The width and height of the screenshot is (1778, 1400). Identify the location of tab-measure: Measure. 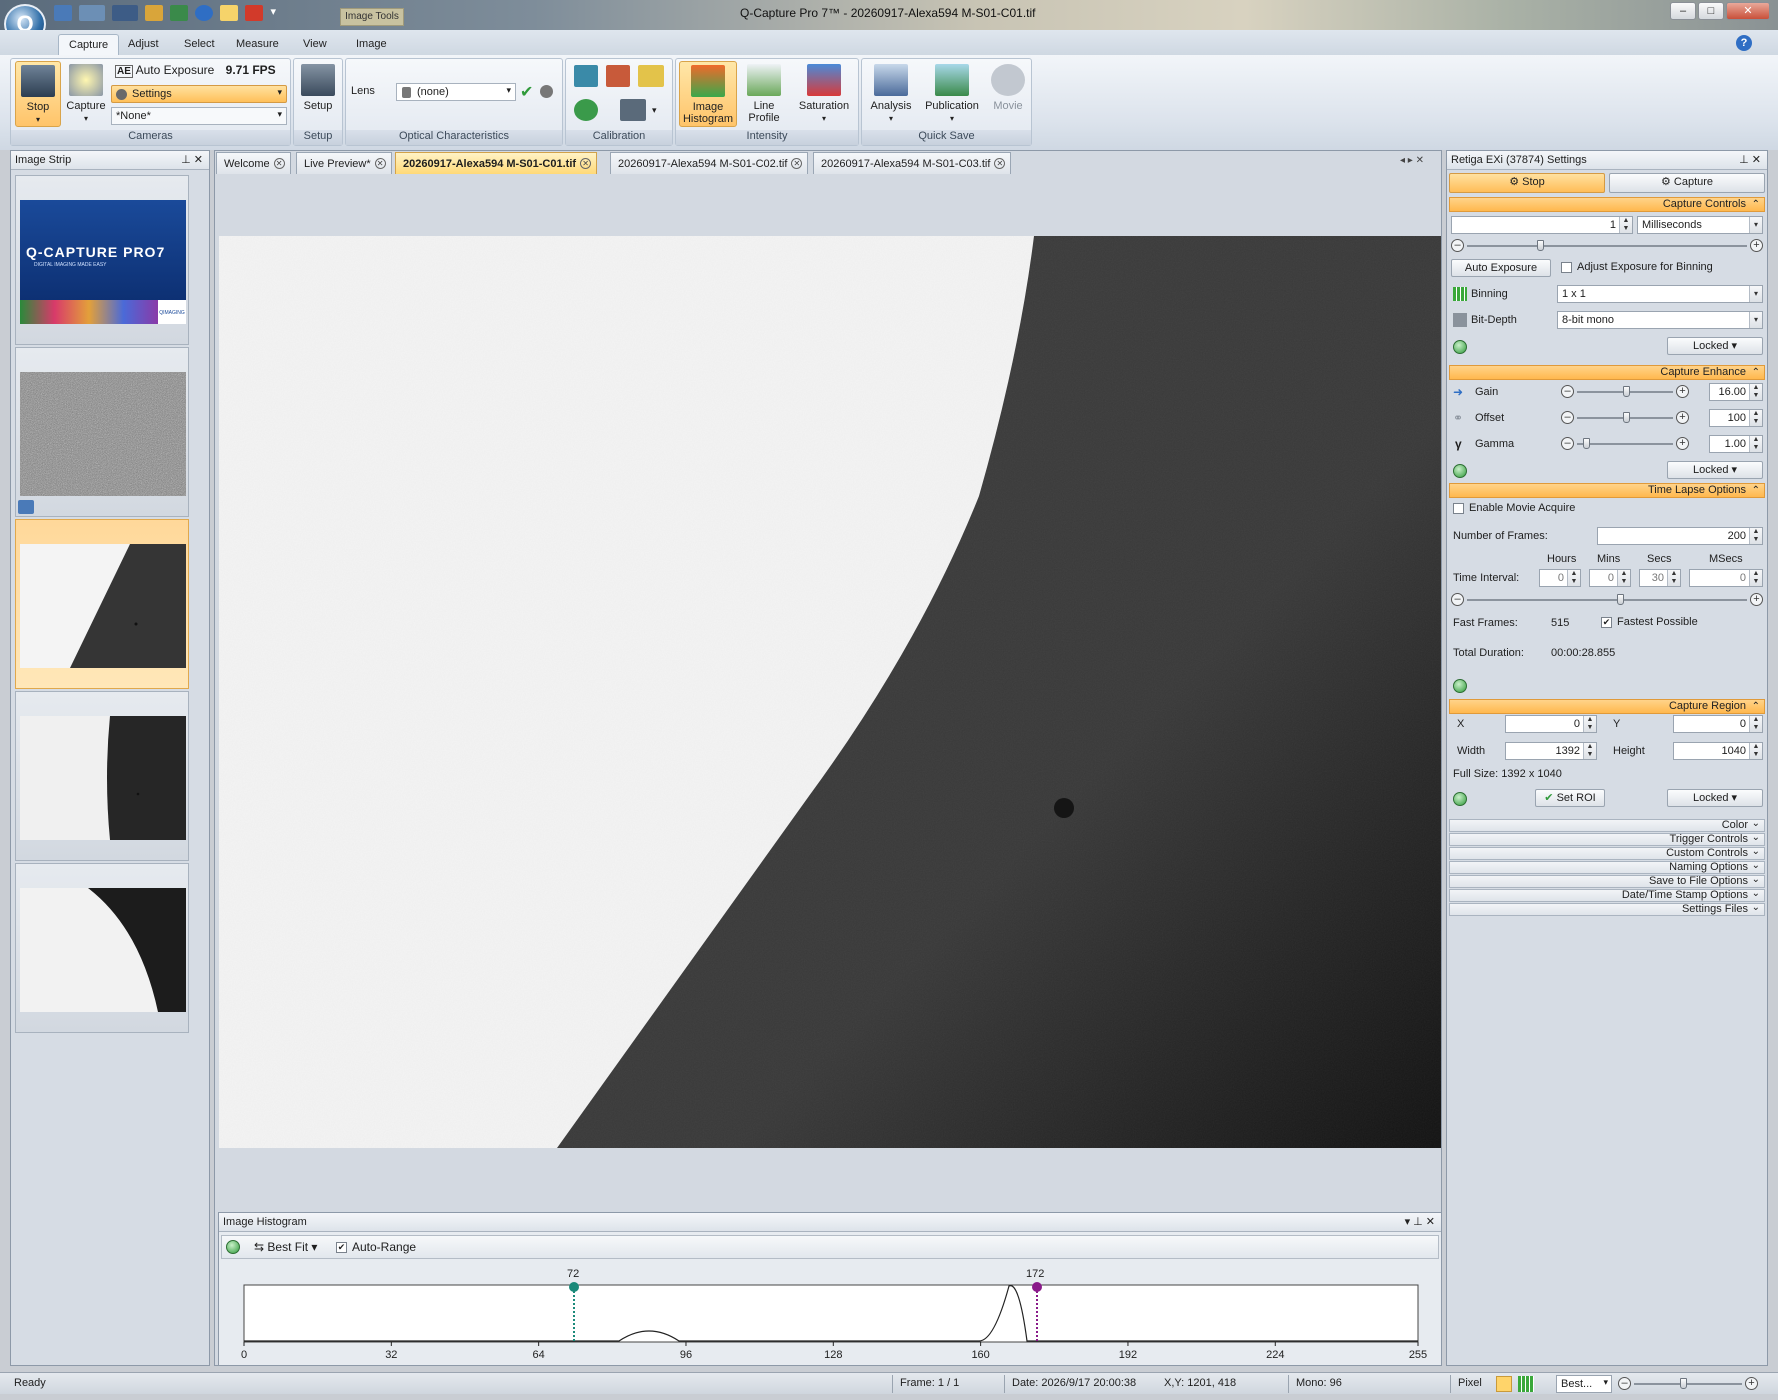
(257, 44).